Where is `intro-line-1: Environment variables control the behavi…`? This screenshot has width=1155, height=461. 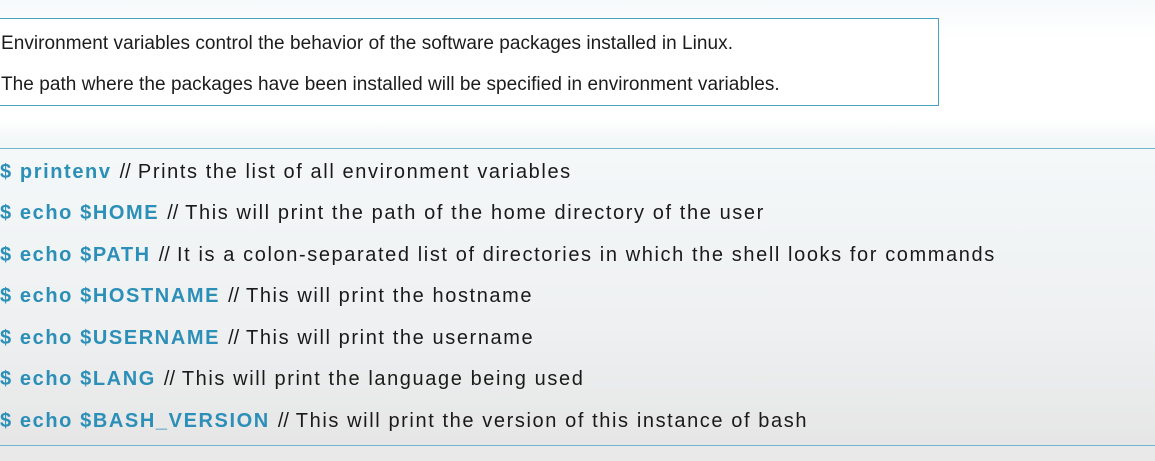
intro-line-1: Environment variables control the behavi… is located at coordinates (367, 43).